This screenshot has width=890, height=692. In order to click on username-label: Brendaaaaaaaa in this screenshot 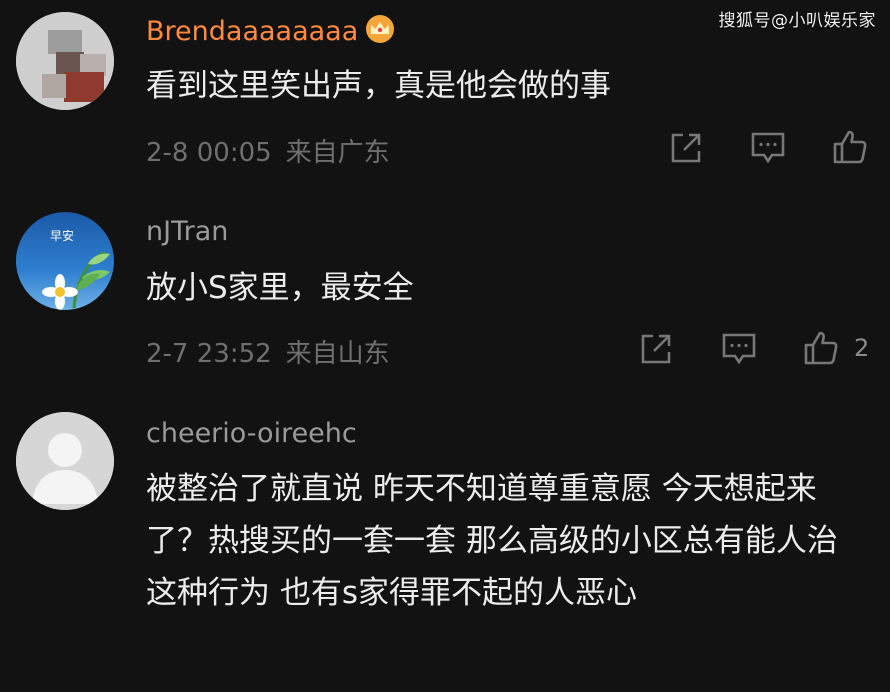, I will do `click(252, 31)`.